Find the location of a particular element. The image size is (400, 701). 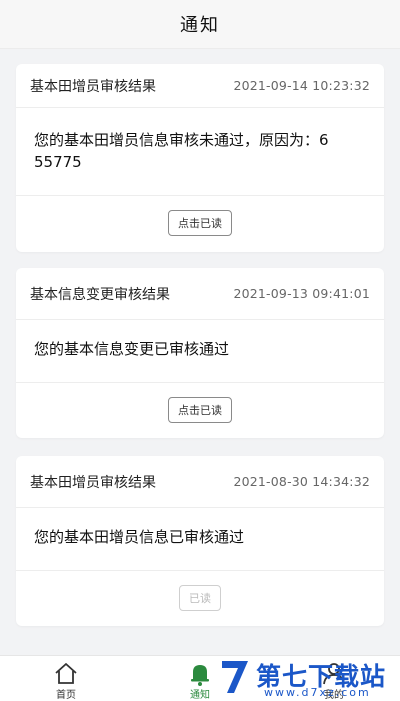

tab-profile: 我的 is located at coordinates (334, 680).